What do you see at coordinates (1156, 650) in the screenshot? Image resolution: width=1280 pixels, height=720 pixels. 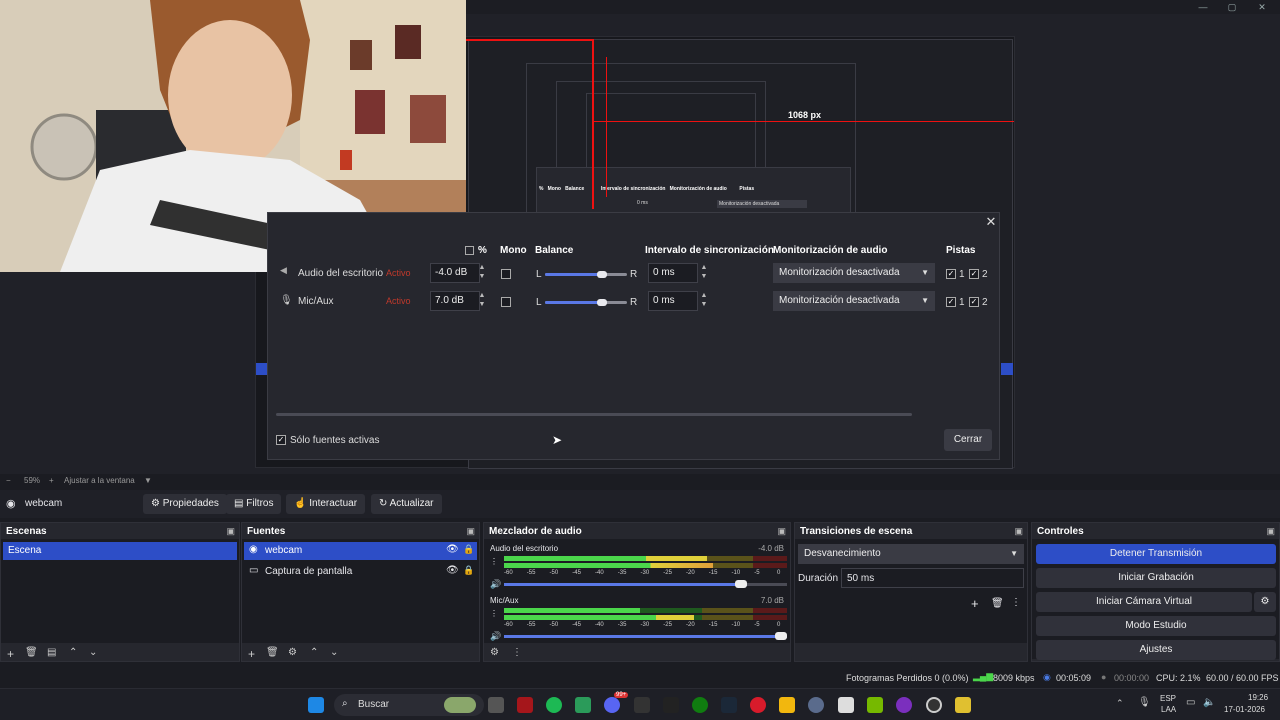 I see `settings-button: Ajustes` at bounding box center [1156, 650].